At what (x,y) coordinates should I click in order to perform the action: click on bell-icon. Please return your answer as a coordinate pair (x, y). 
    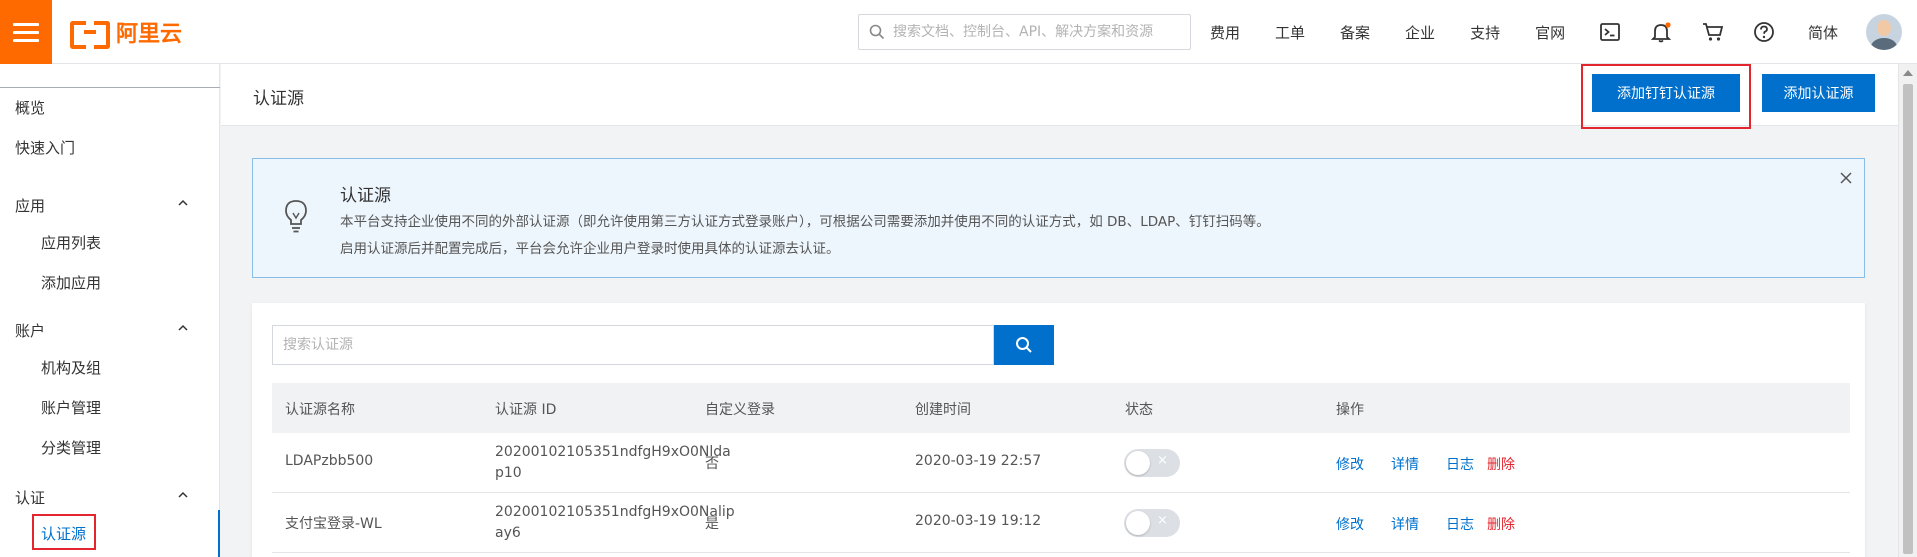
    Looking at the image, I should click on (1661, 32).